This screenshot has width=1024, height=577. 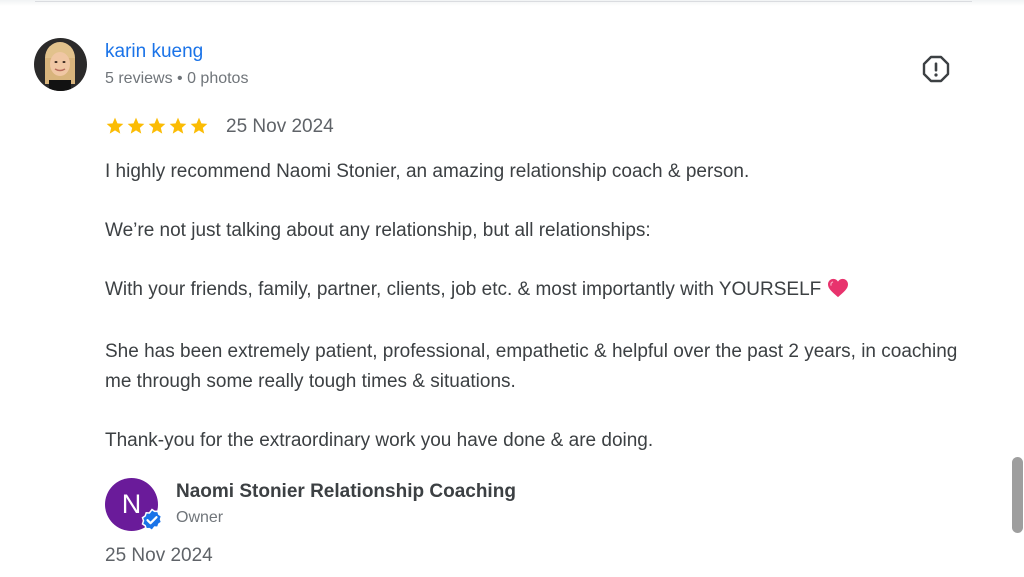 What do you see at coordinates (152, 520) in the screenshot?
I see `verified-check-icon` at bounding box center [152, 520].